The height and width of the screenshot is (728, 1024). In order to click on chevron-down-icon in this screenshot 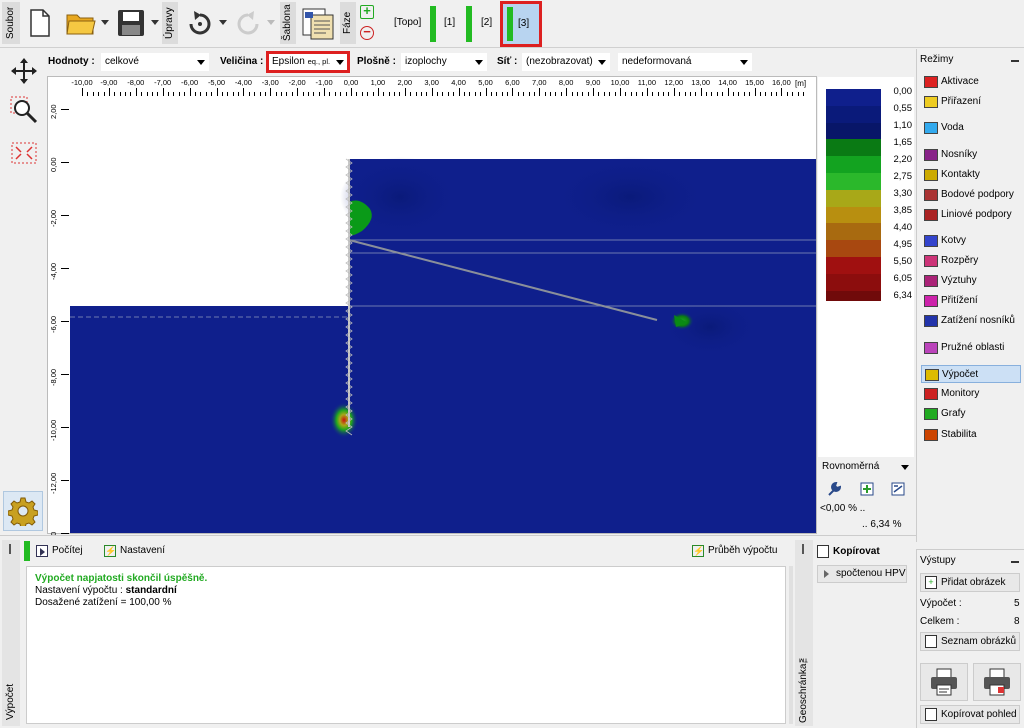, I will do `click(201, 62)`.